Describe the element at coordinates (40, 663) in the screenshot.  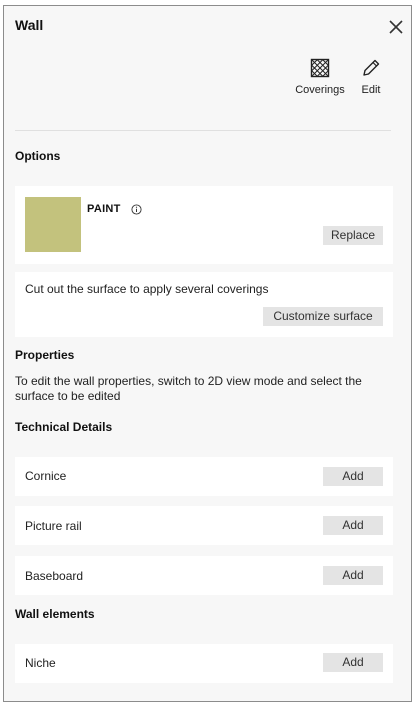
I see `niche-label: Niche` at that location.